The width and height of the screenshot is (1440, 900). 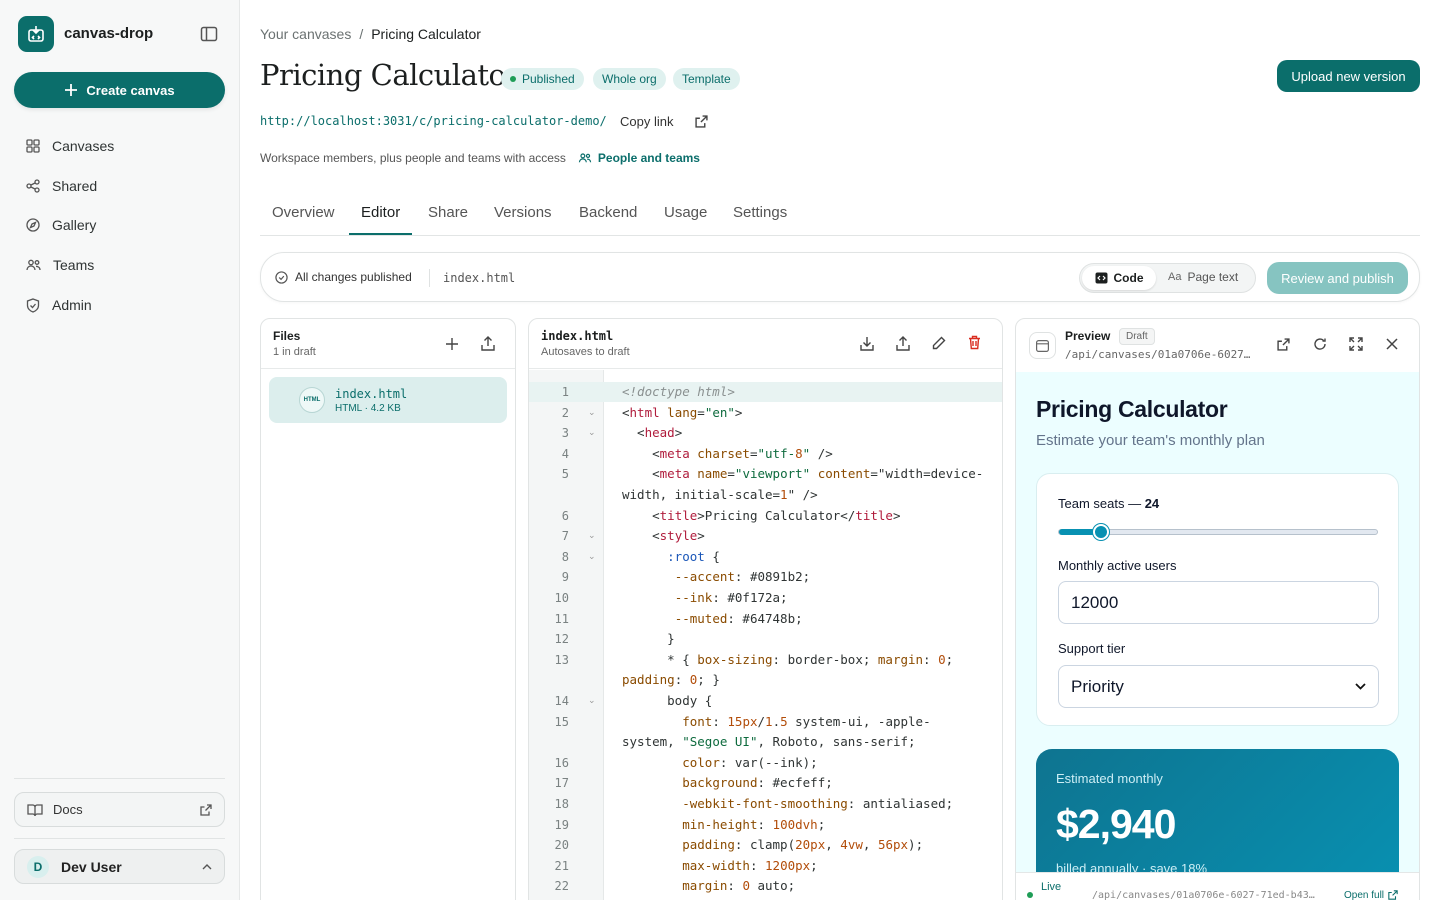 What do you see at coordinates (1371, 895) in the screenshot?
I see `open-full-link: Open full` at bounding box center [1371, 895].